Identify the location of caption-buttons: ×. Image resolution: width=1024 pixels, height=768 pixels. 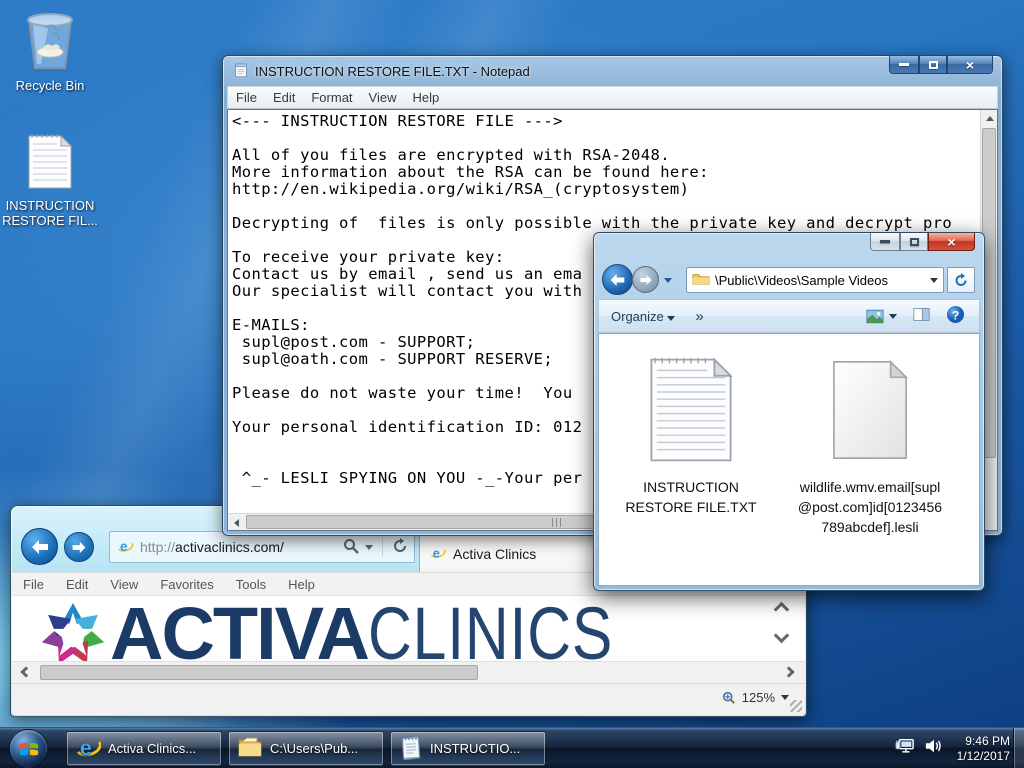
(941, 65).